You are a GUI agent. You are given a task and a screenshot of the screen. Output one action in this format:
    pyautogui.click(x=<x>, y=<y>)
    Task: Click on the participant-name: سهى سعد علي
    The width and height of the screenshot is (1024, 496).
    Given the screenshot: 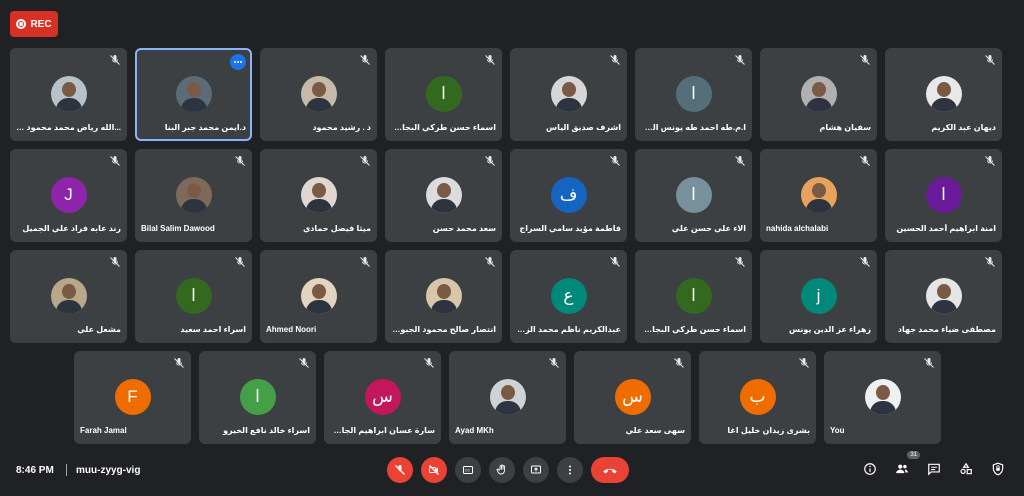 What is the action you would take?
    pyautogui.click(x=655, y=430)
    